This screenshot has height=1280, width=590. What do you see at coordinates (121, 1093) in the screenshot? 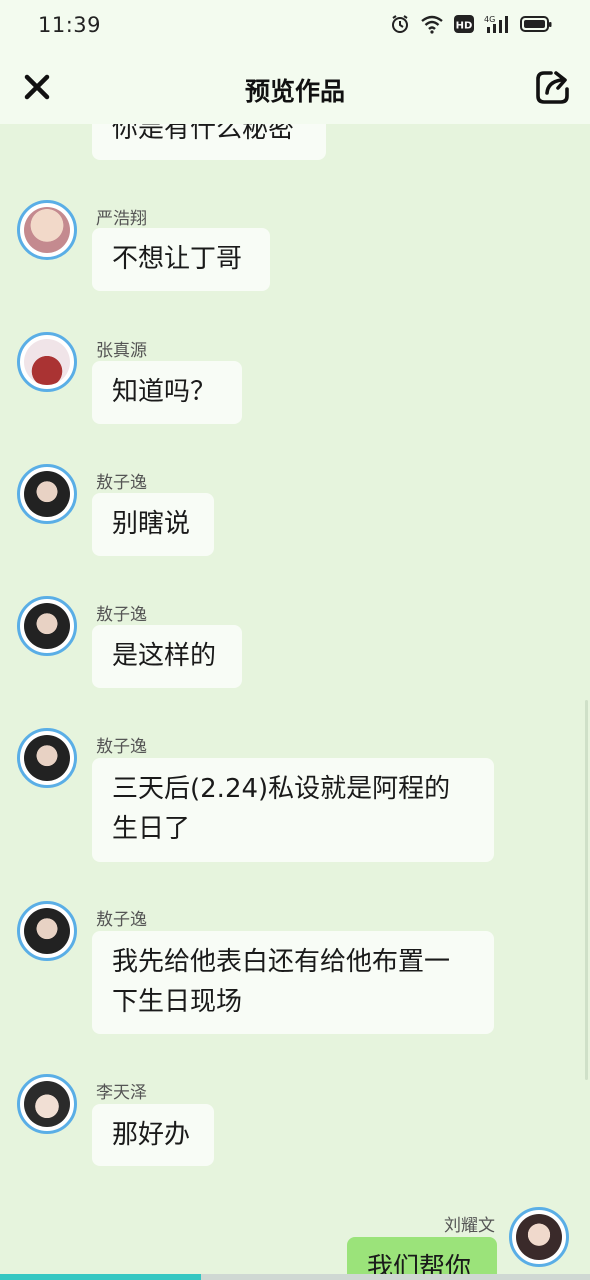
I see `sender-name: 李天泽` at bounding box center [121, 1093].